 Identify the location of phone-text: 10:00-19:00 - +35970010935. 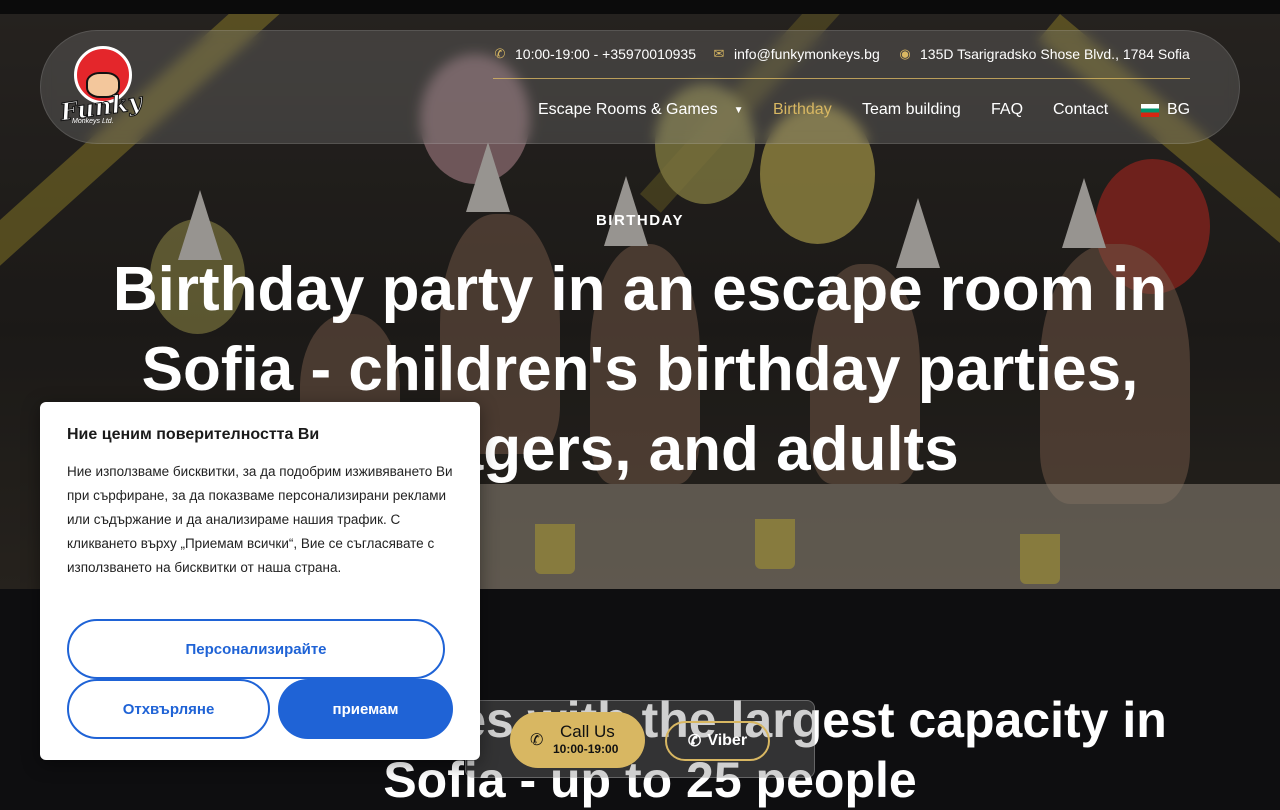
(605, 54).